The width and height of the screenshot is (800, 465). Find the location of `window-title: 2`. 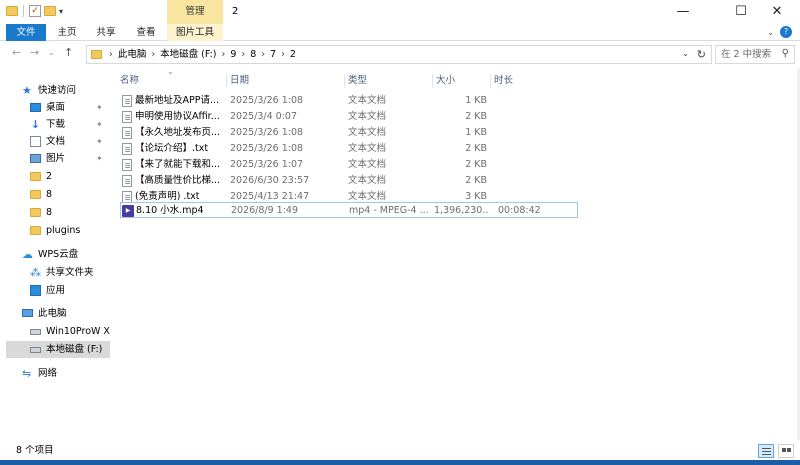

window-title: 2 is located at coordinates (235, 11).